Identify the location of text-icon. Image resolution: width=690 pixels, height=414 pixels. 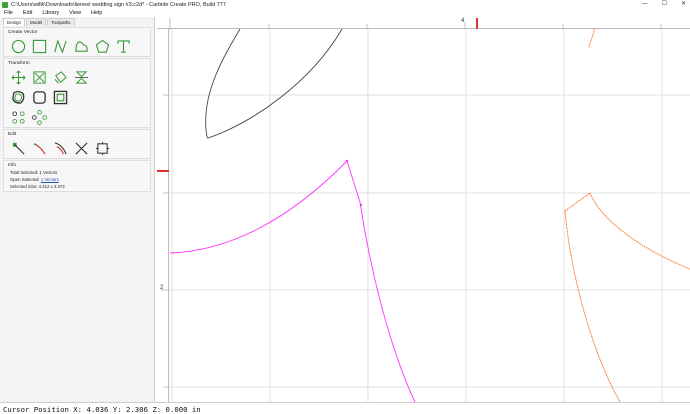
(123, 46).